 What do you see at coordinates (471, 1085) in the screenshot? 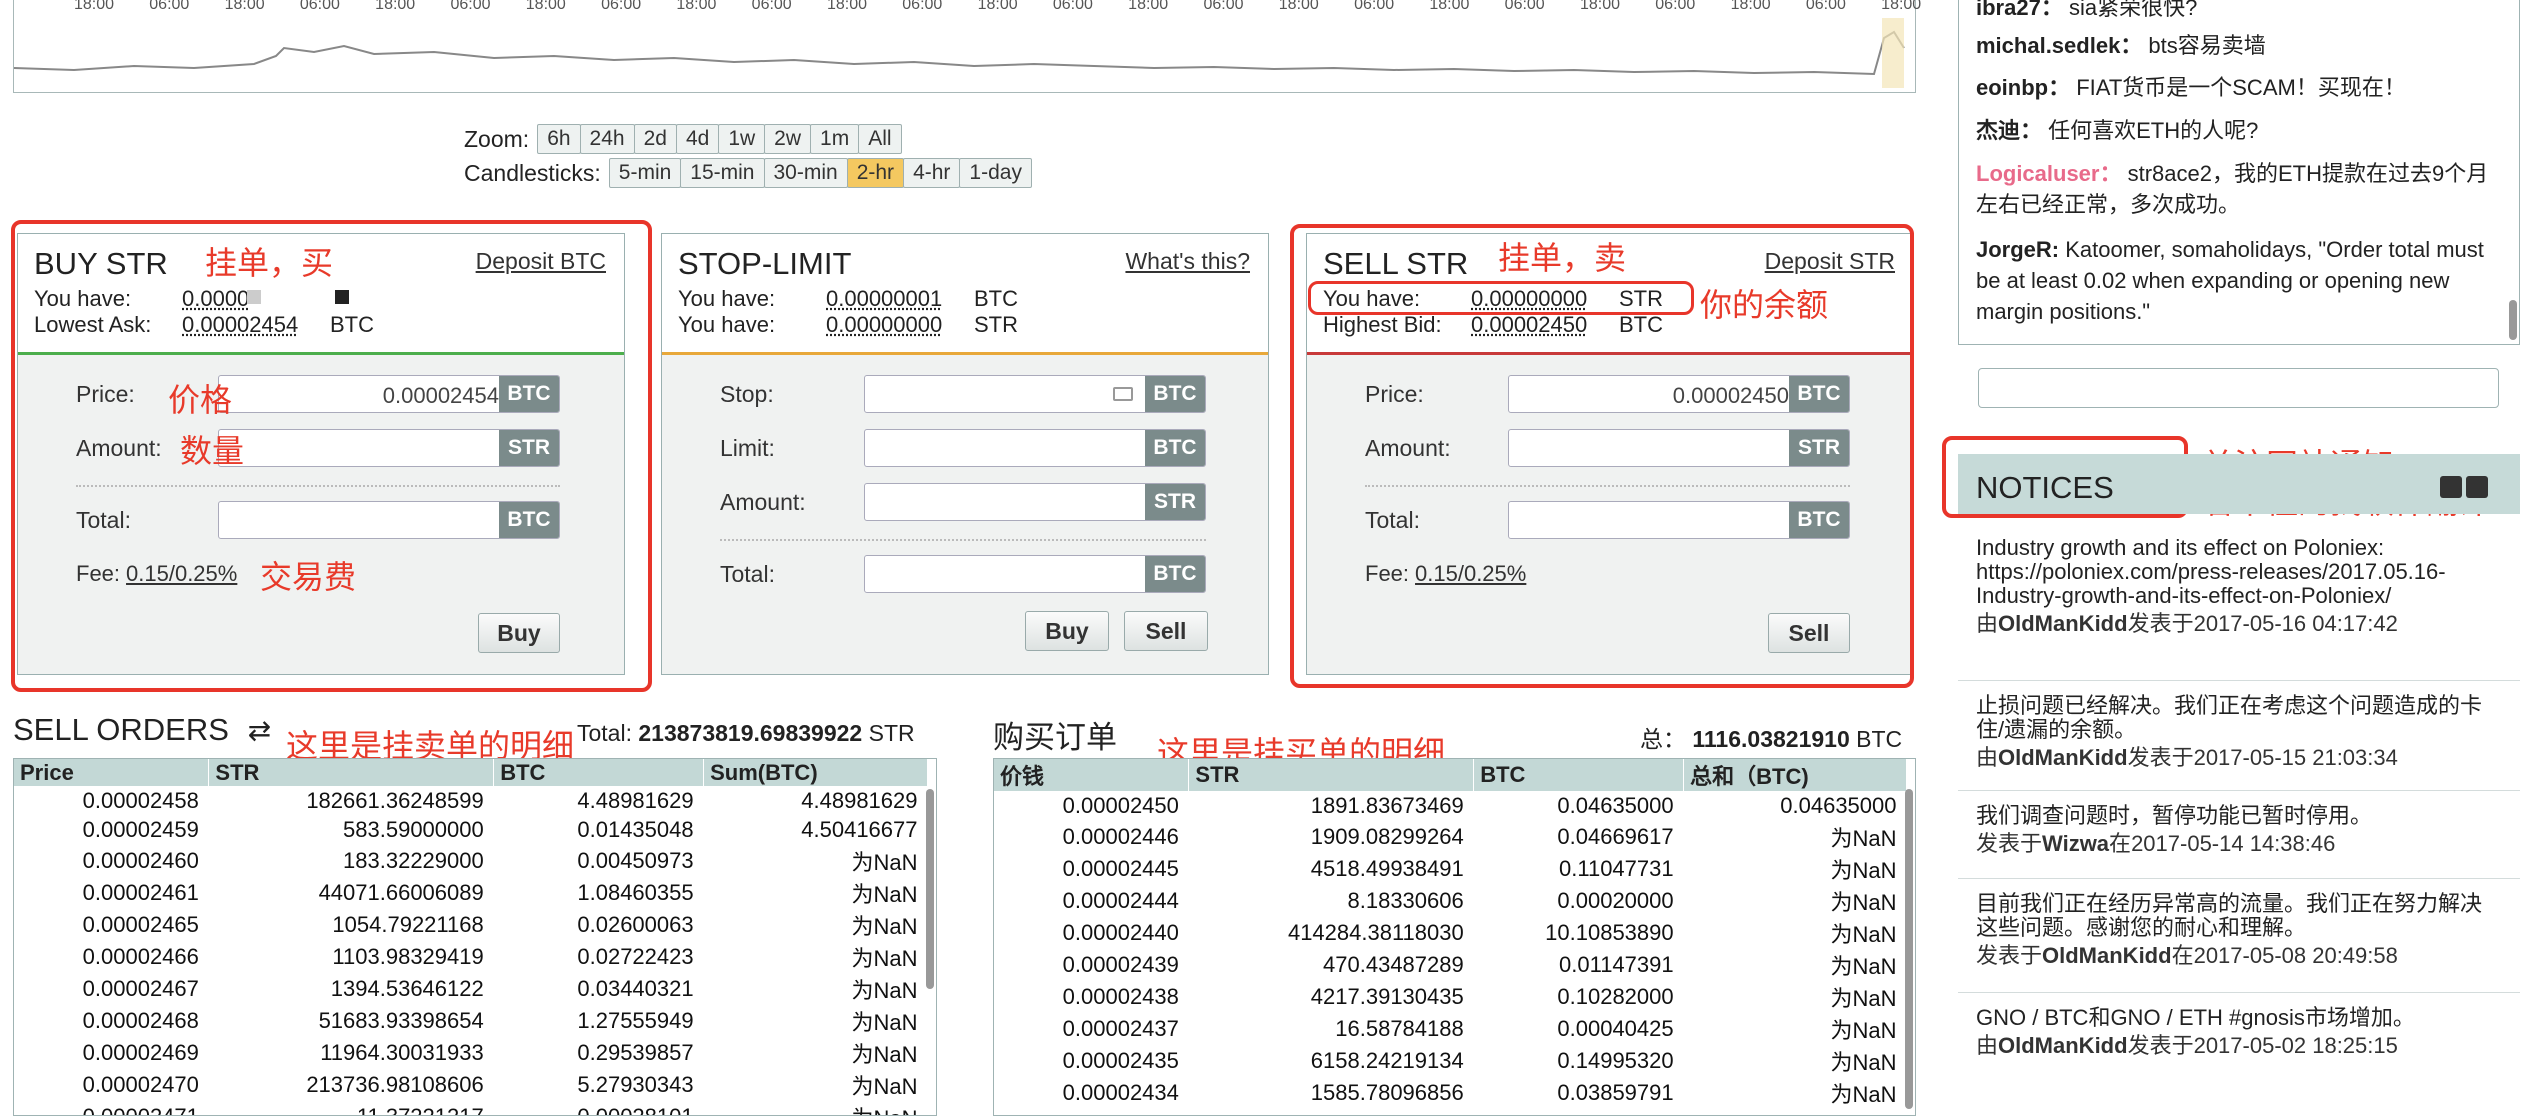
I see `table-row: 0.00002470 213736.98108606 5.27930343 为NaN` at bounding box center [471, 1085].